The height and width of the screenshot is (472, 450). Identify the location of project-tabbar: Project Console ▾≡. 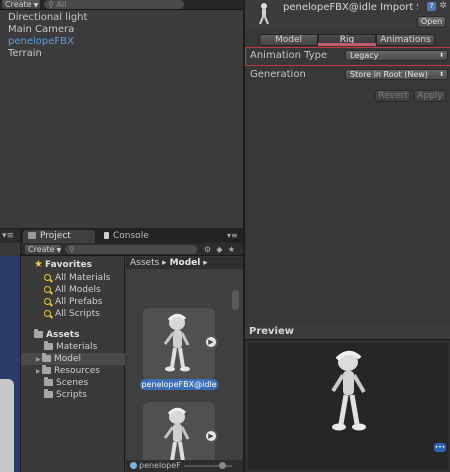
(132, 236).